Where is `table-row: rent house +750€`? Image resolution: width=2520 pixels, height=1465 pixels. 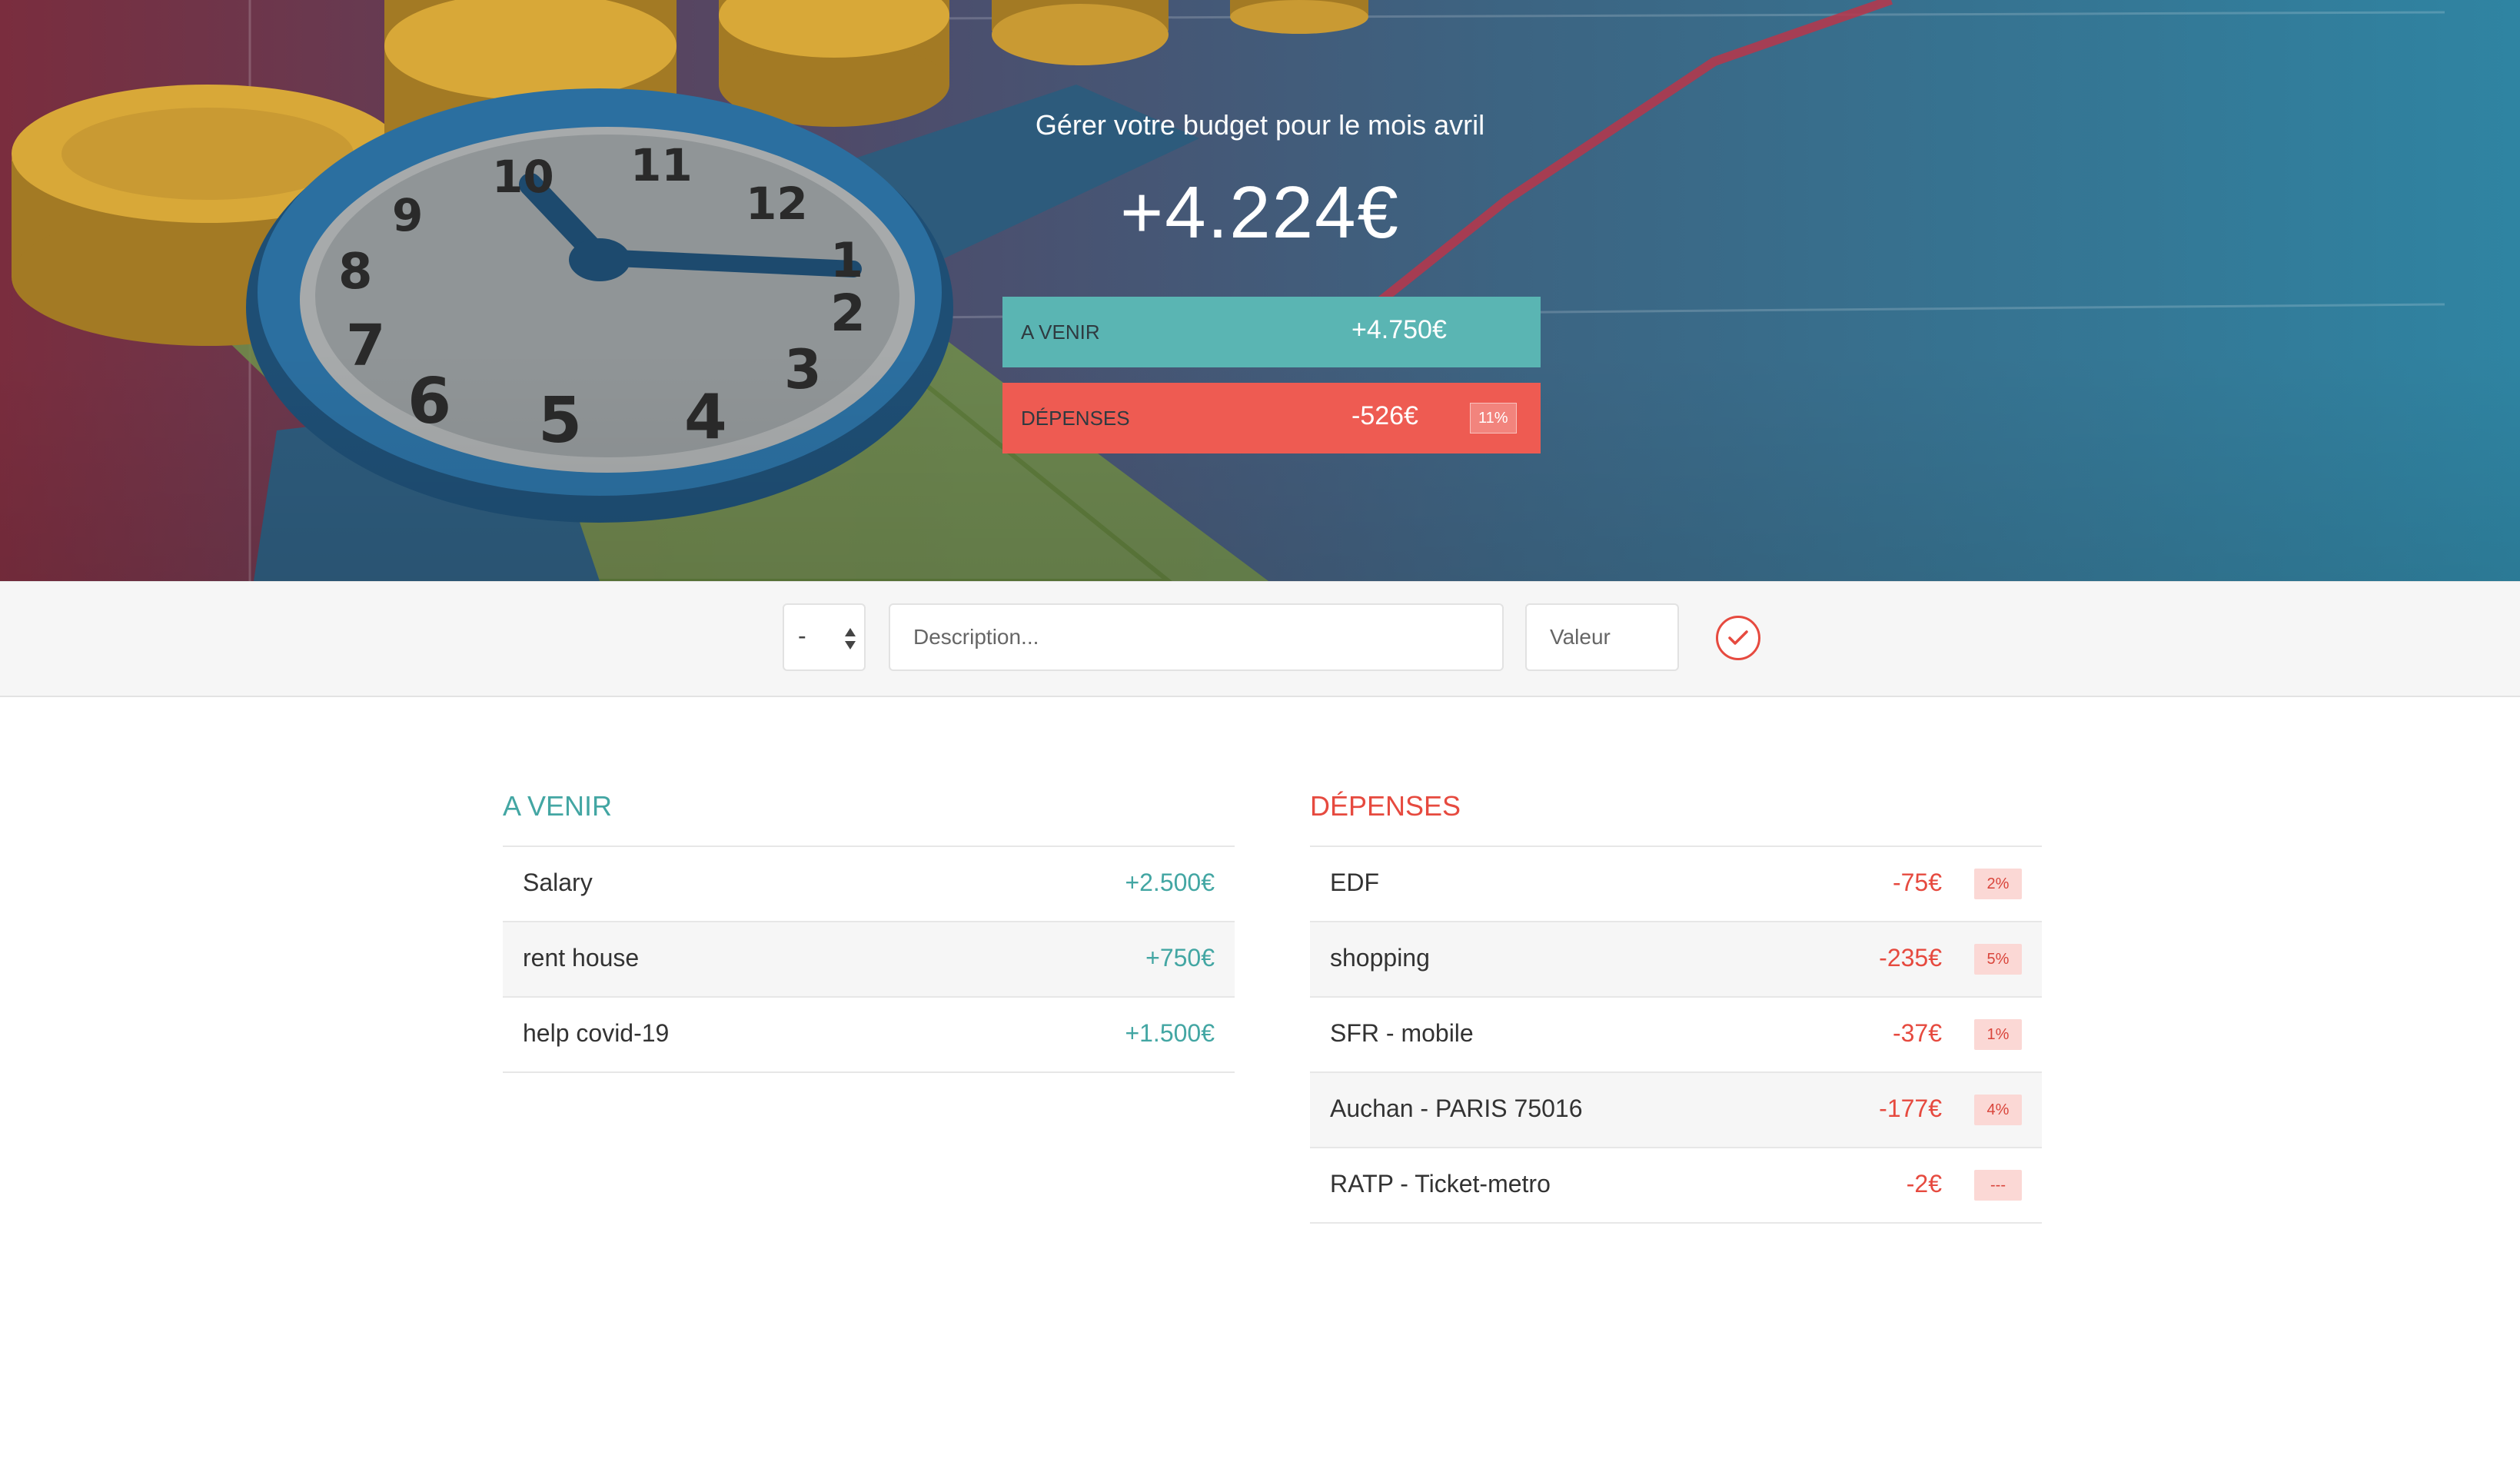 table-row: rent house +750€ is located at coordinates (869, 960).